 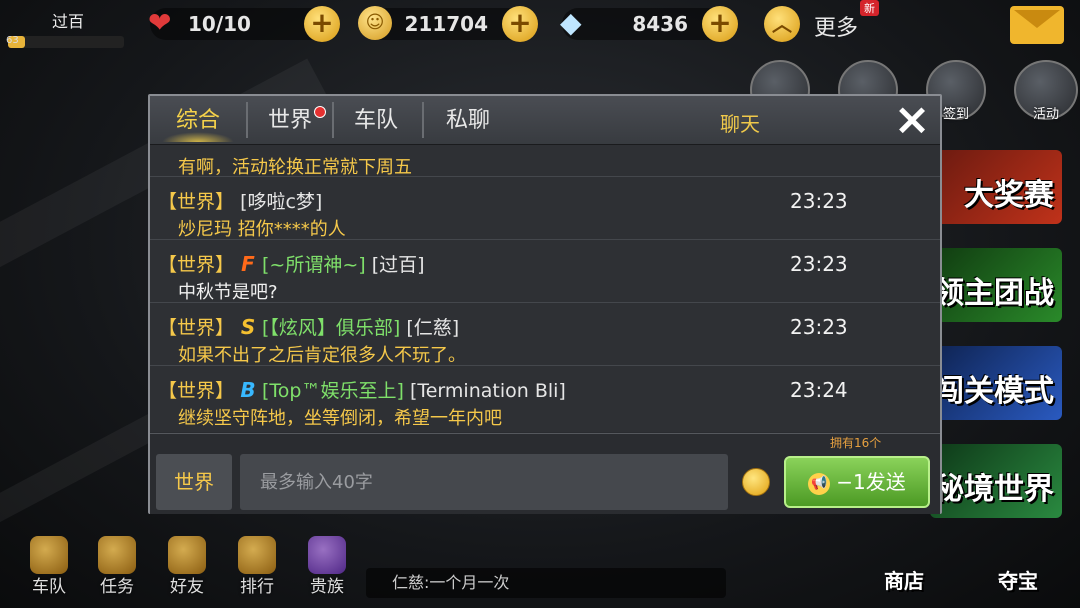 I want to click on message-header: 【世界】 S [【炫风】俱乐部] [仁慈], so click(x=308, y=326).